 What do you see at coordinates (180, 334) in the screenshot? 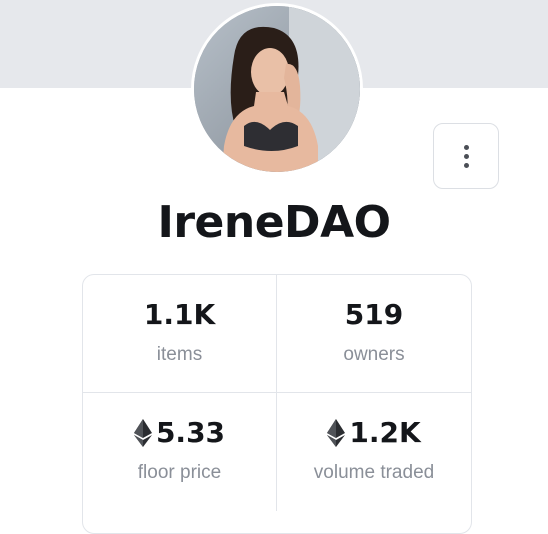
I see `stat-items: 1.1K items` at bounding box center [180, 334].